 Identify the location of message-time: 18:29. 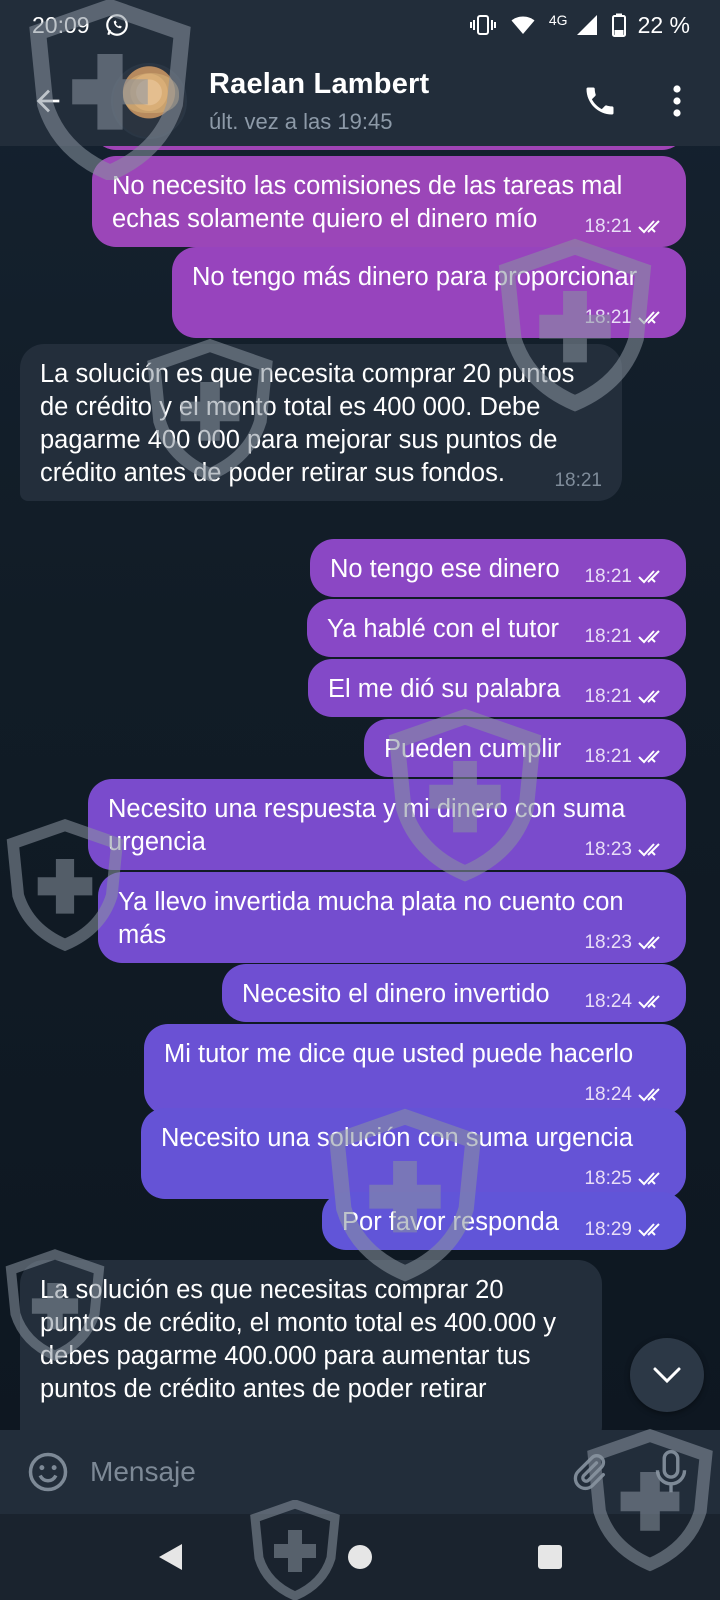
(608, 1229).